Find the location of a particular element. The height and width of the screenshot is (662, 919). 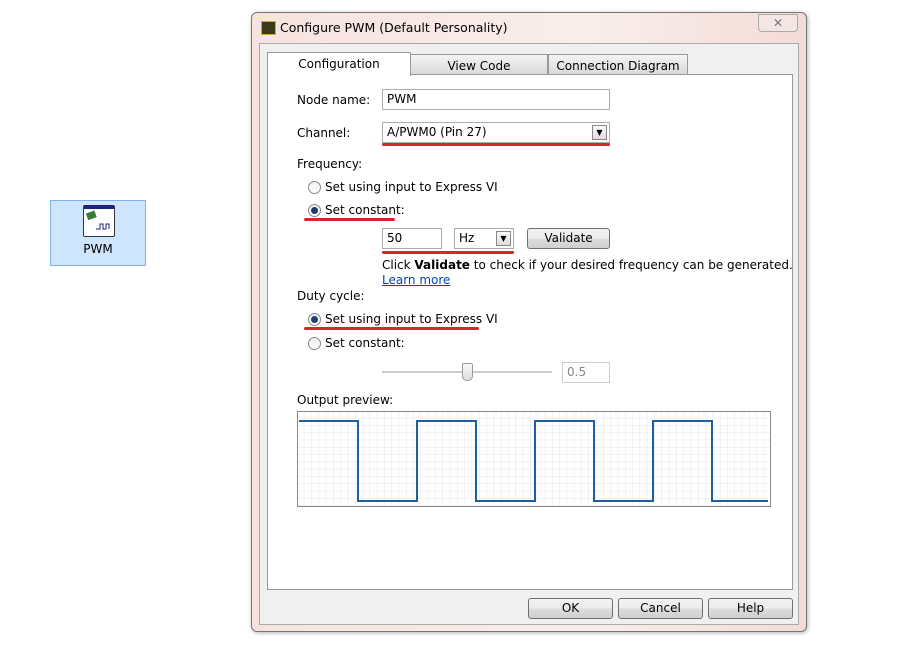

close-icon: ✕ is located at coordinates (778, 23).